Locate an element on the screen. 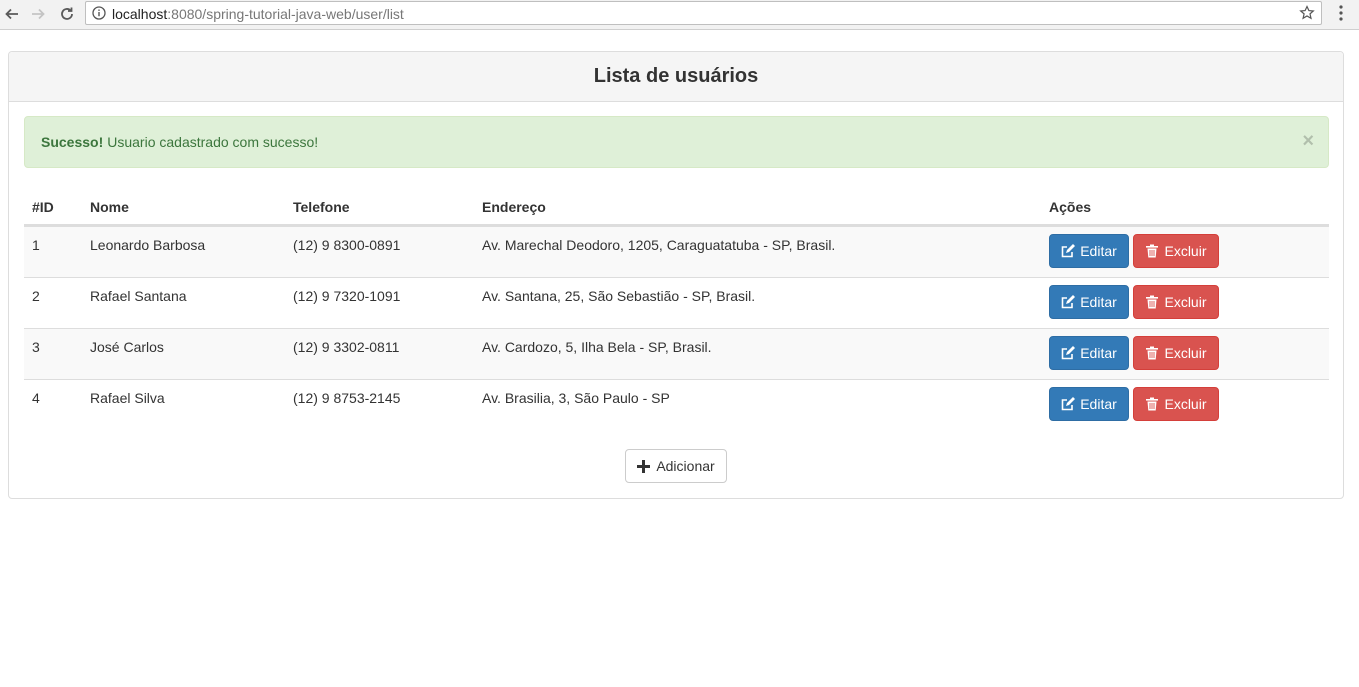 The height and width of the screenshot is (687, 1359). header-actions: Ações is located at coordinates (1070, 207).